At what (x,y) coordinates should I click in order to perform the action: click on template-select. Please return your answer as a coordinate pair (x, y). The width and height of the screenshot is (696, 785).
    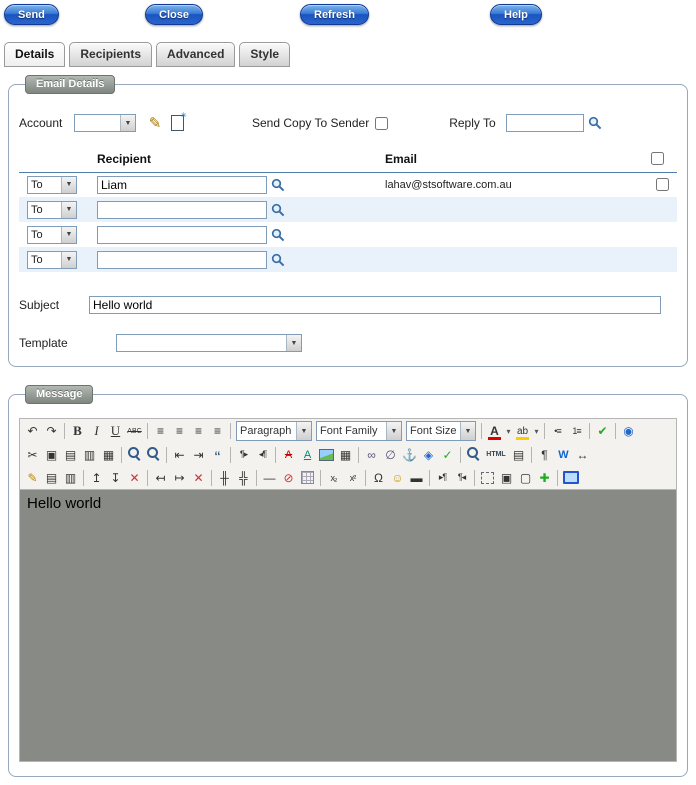
    Looking at the image, I should click on (209, 343).